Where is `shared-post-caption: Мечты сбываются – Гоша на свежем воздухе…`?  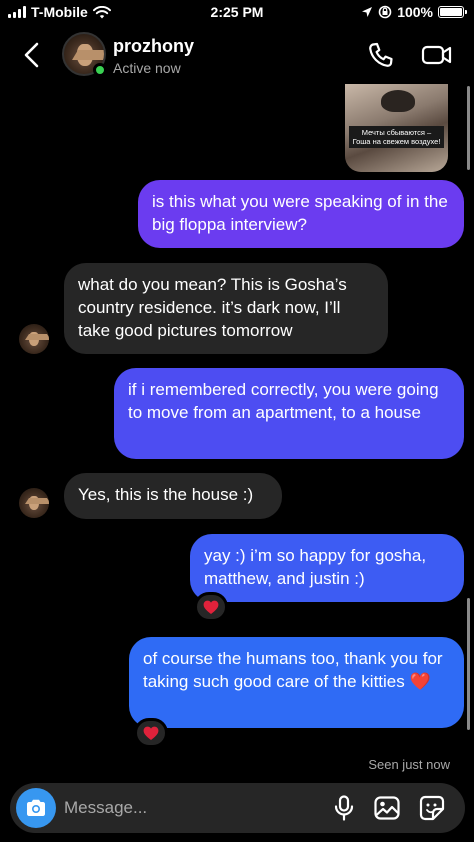 shared-post-caption: Мечты сбываются – Гоша на свежем воздухе… is located at coordinates (396, 137).